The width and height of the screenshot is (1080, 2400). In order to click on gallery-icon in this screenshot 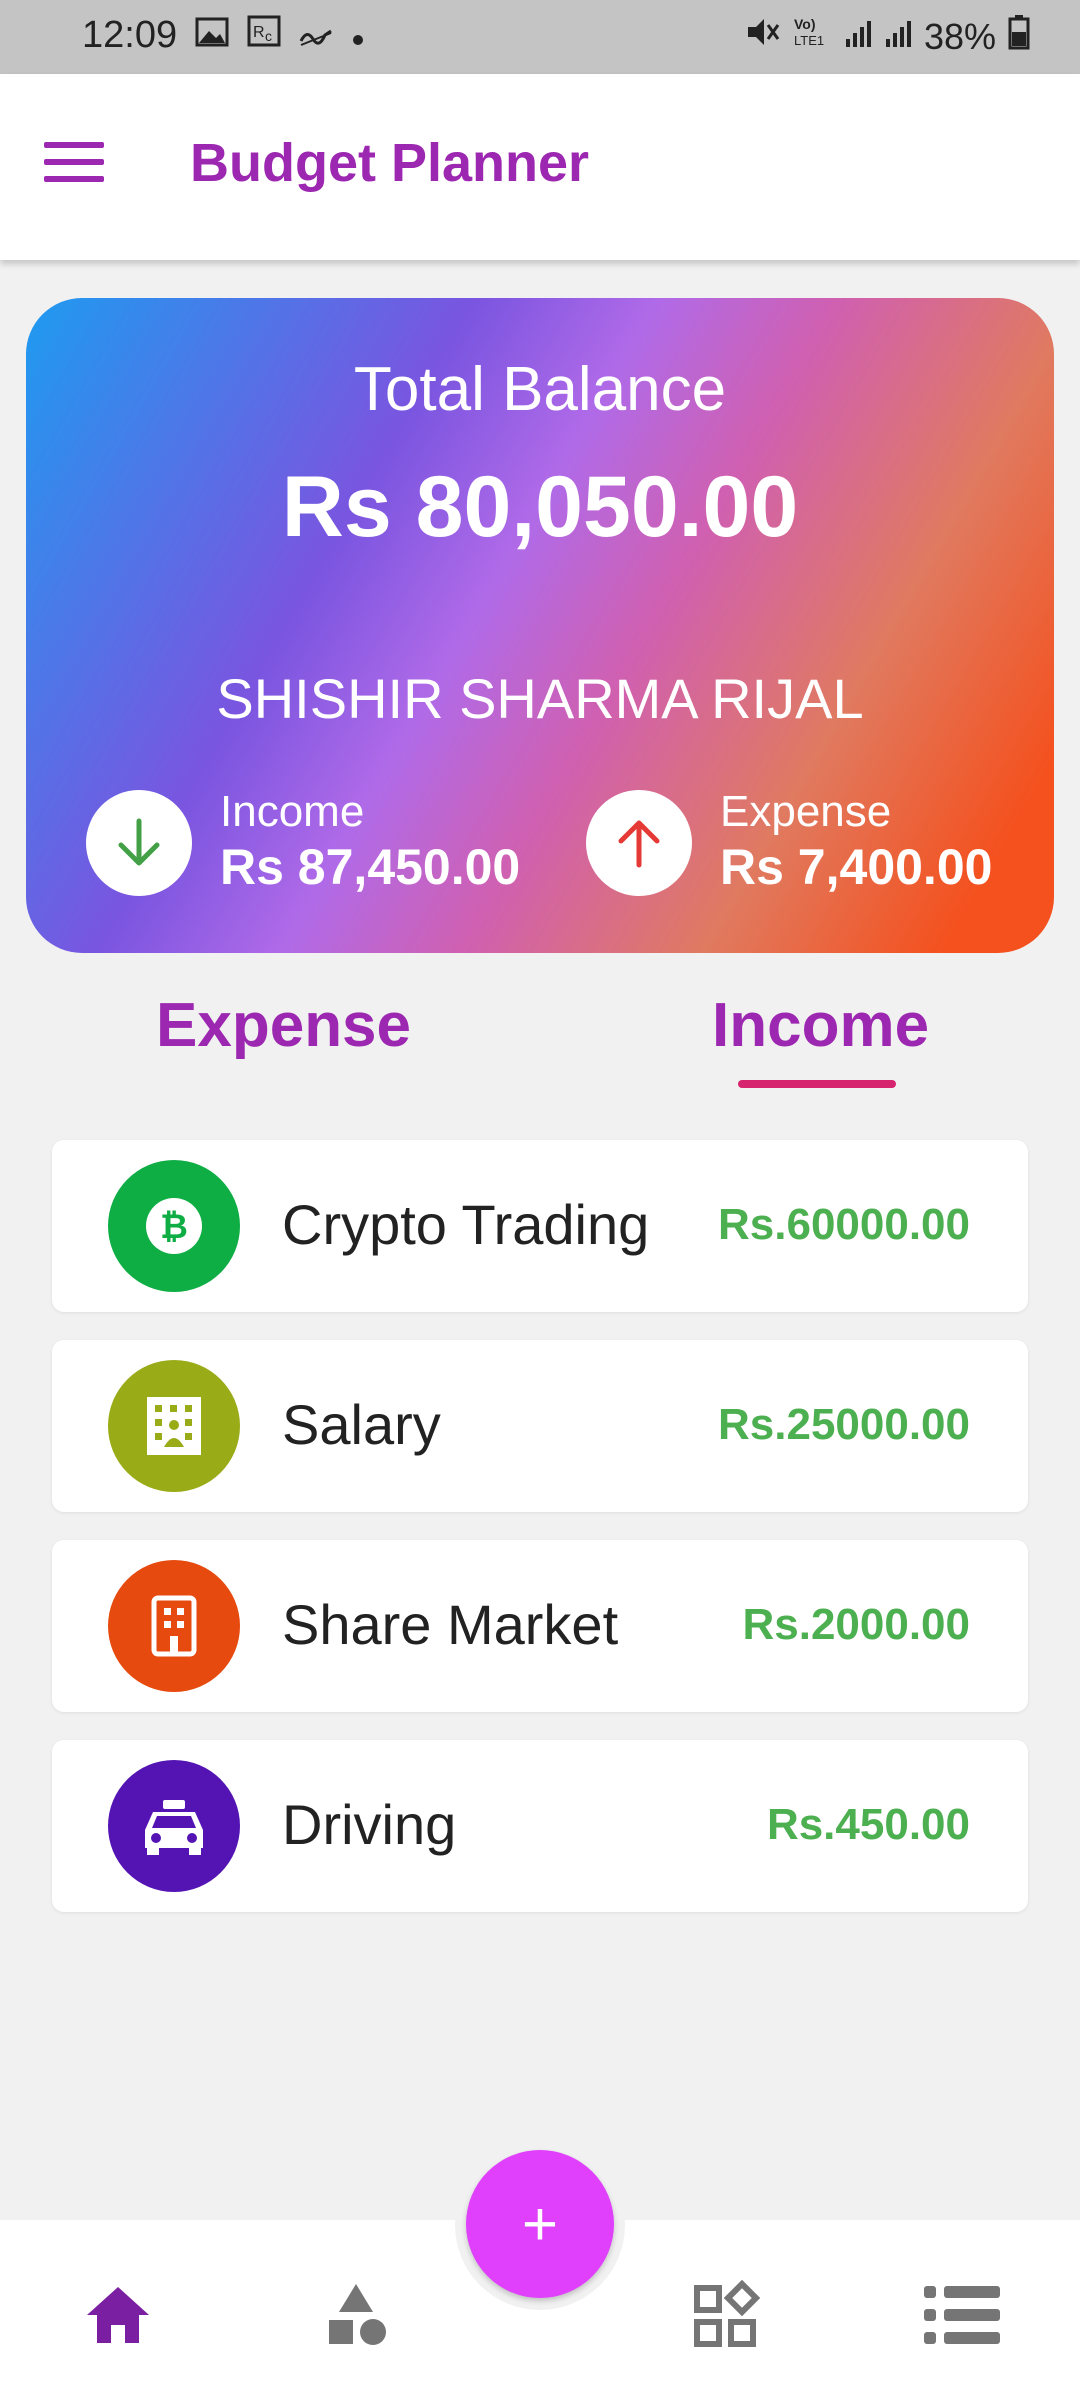, I will do `click(212, 35)`.